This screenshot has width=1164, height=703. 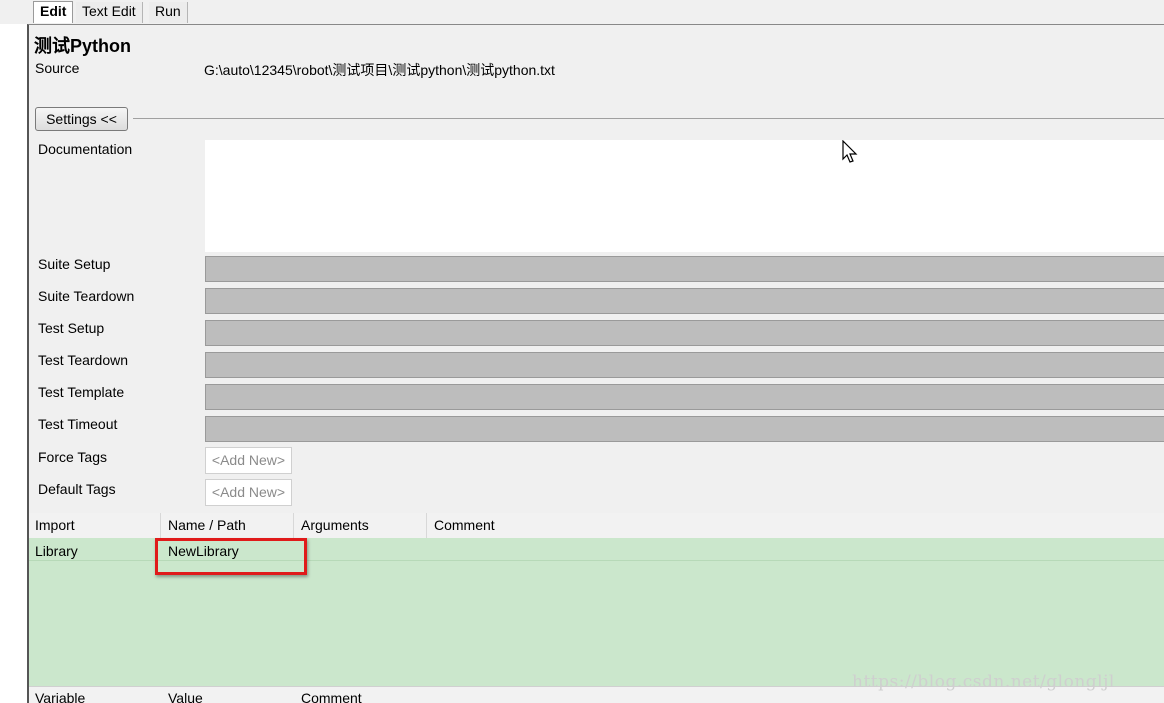 I want to click on force-tags-add-new: <Add New>, so click(x=248, y=460).